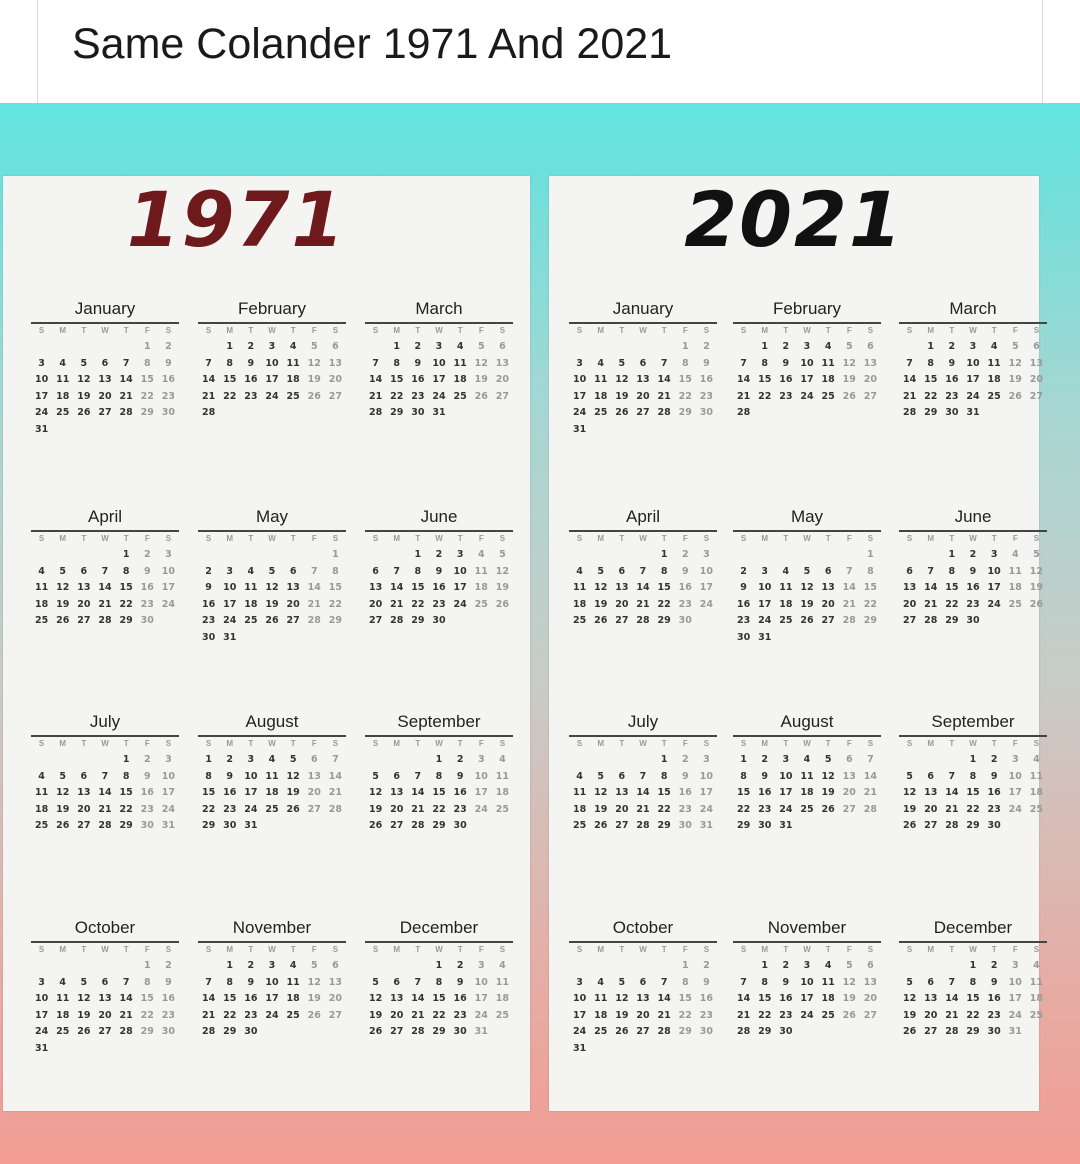 The width and height of the screenshot is (1080, 1164). What do you see at coordinates (272, 621) in the screenshot?
I see `week-row: 23 24 25 26 27 28 29` at bounding box center [272, 621].